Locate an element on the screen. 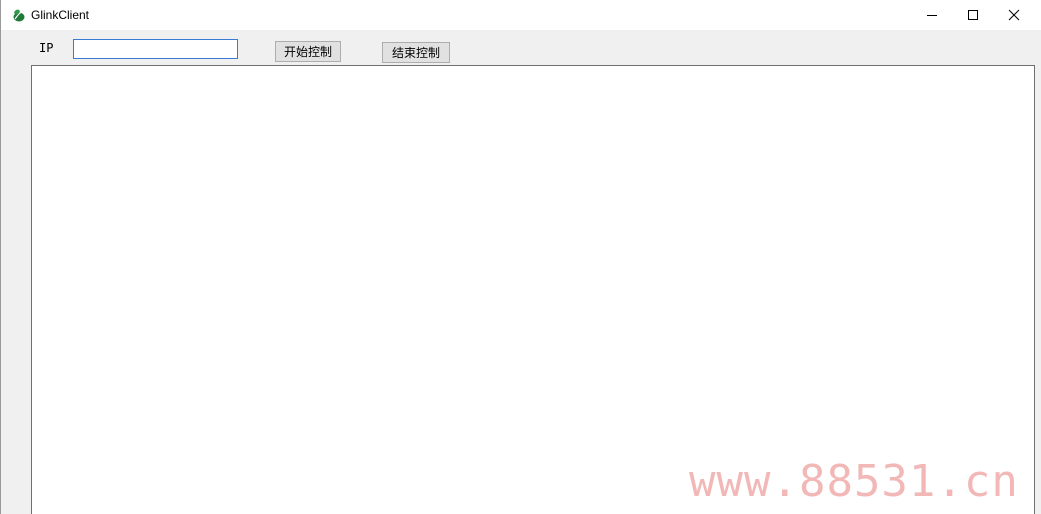  minimize-icon is located at coordinates (932, 15).